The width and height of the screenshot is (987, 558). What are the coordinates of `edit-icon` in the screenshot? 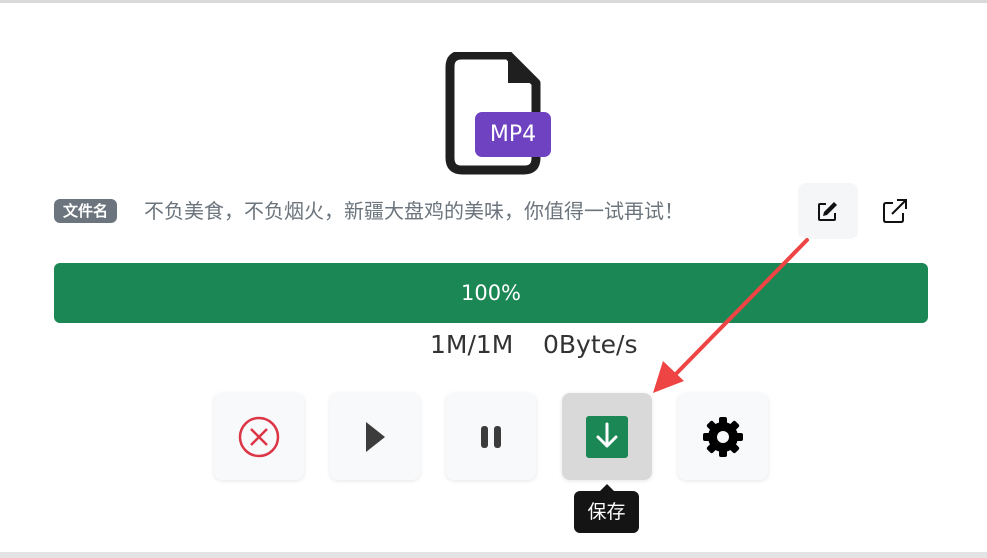 It's located at (827, 211).